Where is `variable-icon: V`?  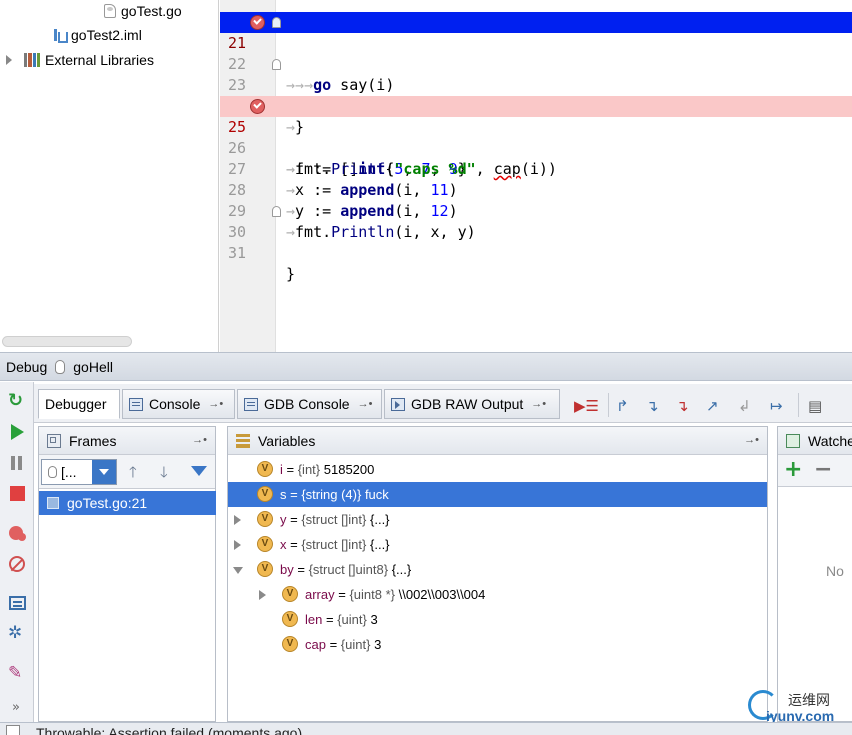 variable-icon: V is located at coordinates (265, 544).